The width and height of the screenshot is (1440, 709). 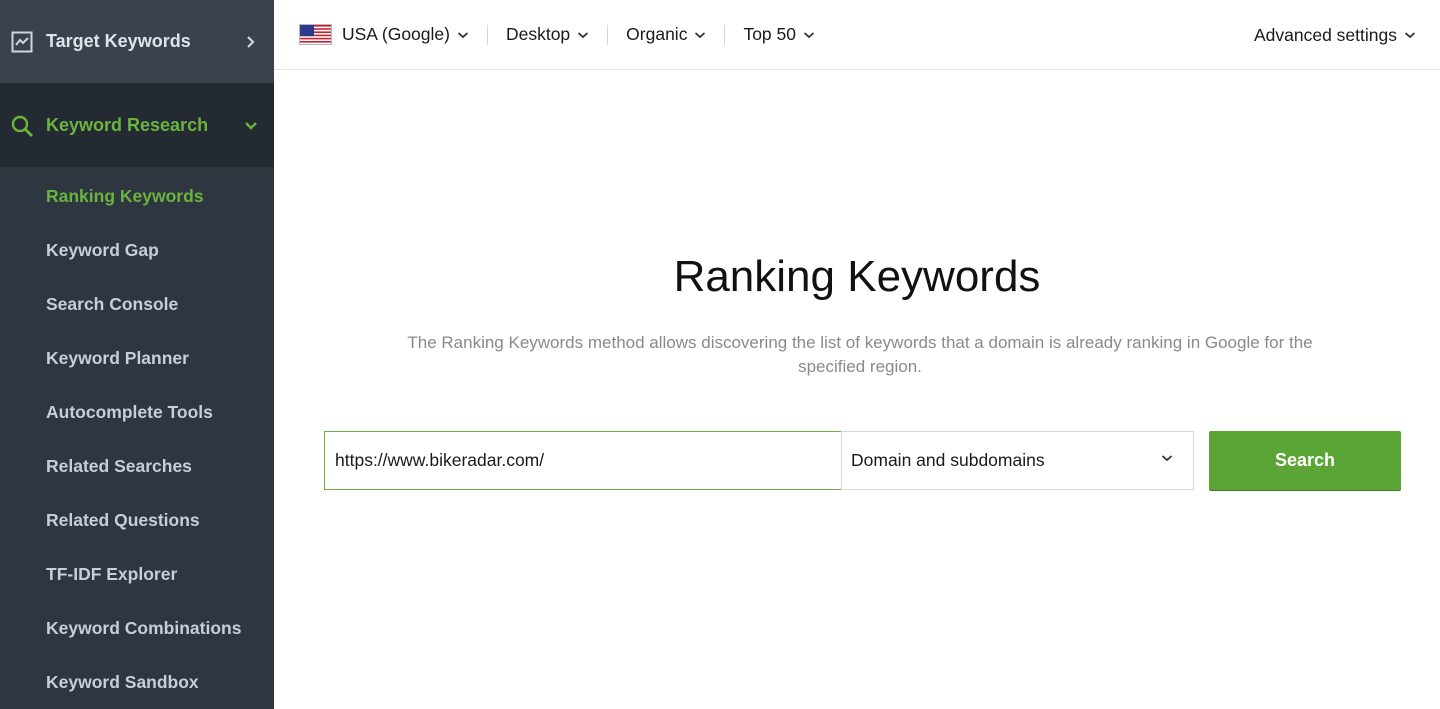 I want to click on sidebar-item-keyword-combinations: Keyword Combinations, so click(x=137, y=628).